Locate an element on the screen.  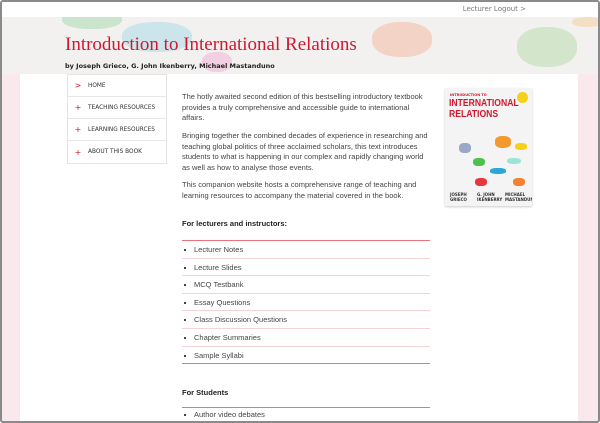
sidebar-item-learning-resources: + LEARNING RESOURCES is located at coordinates (117, 130).